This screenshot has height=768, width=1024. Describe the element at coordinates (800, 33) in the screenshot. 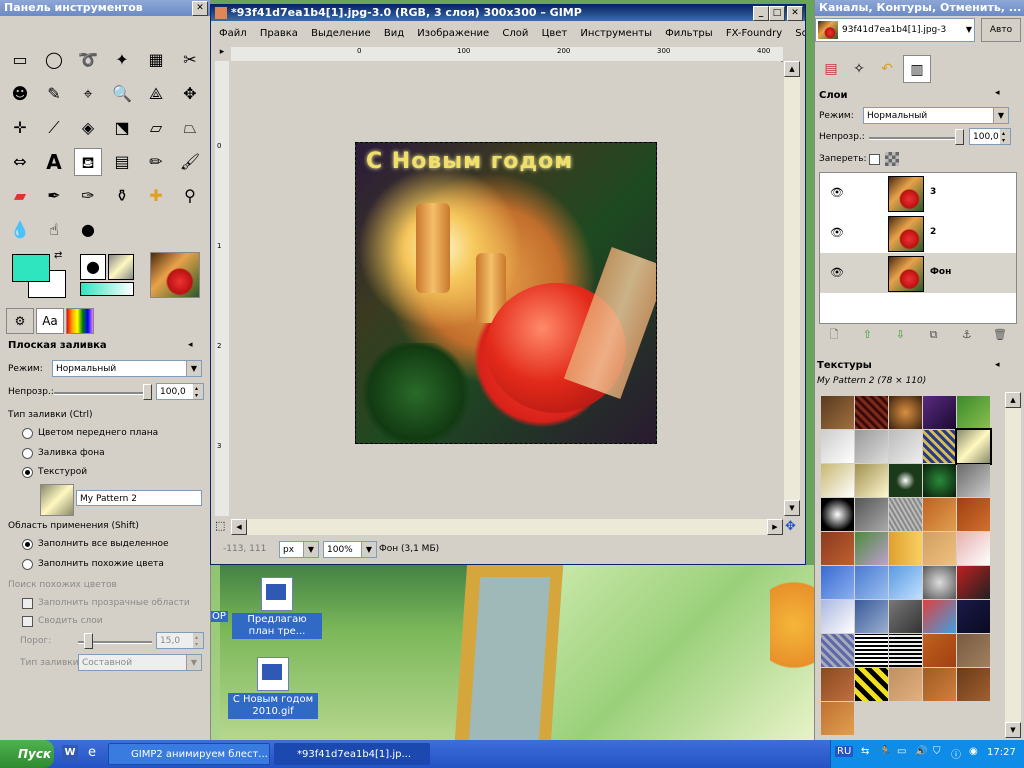

I see `menu-script: Sc` at that location.